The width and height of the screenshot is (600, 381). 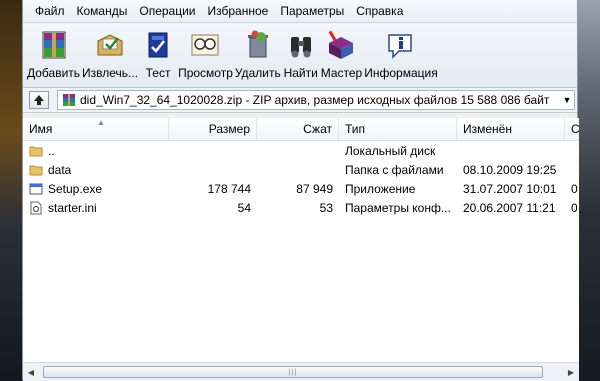 What do you see at coordinates (213, 129) in the screenshot?
I see `column-size: Размер` at bounding box center [213, 129].